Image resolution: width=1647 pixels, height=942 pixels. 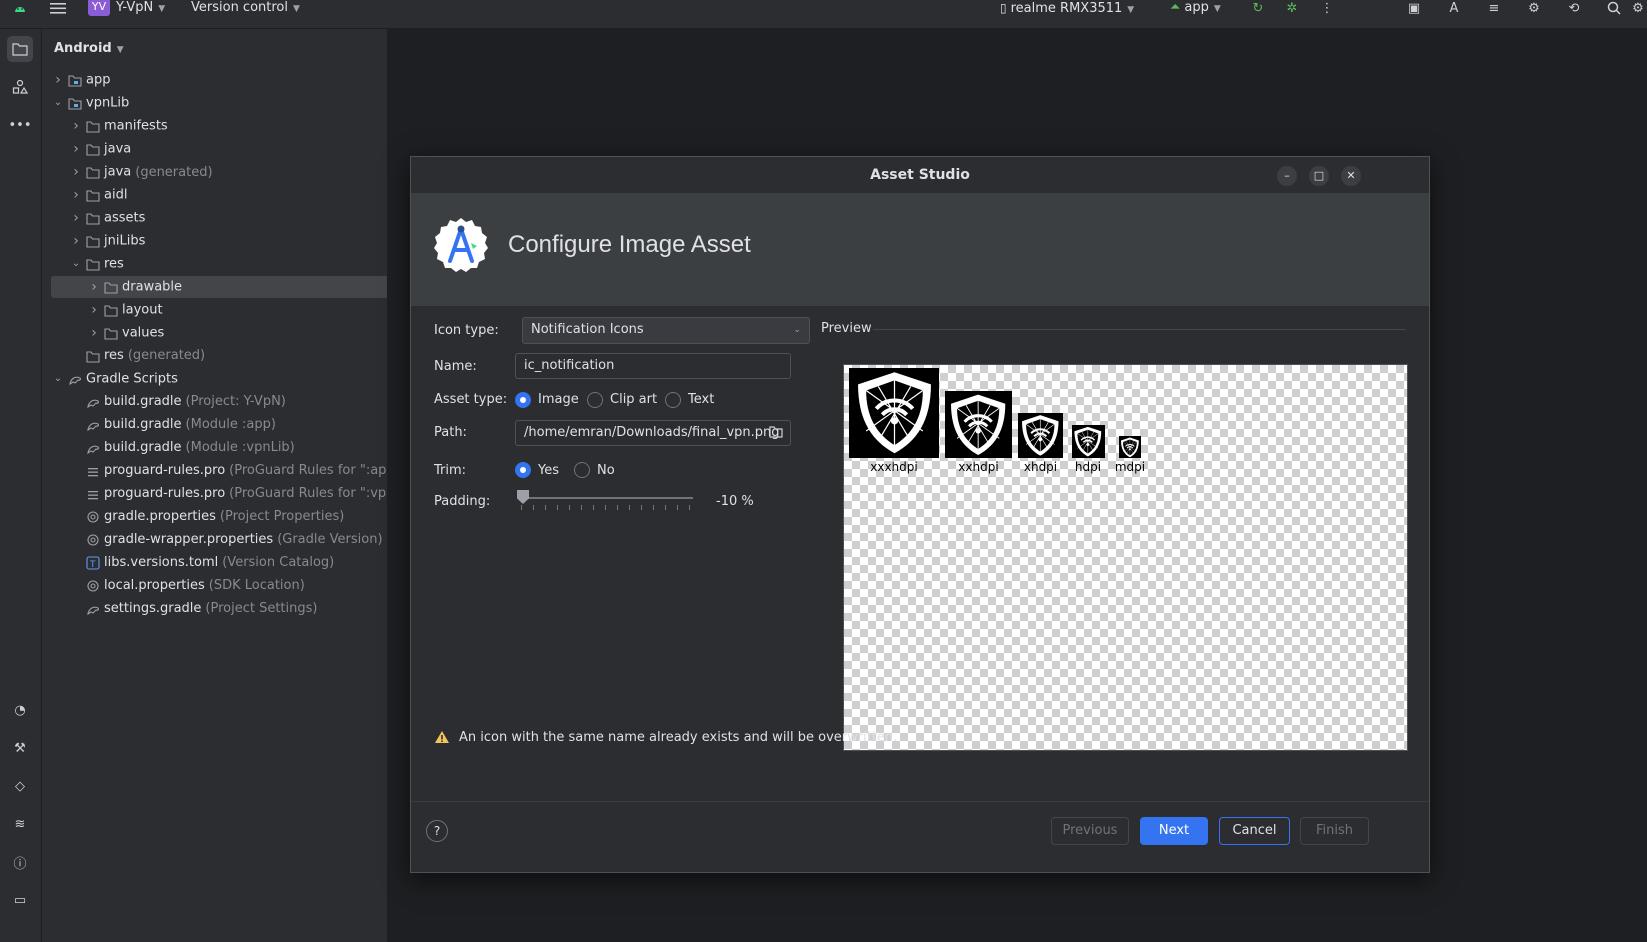 What do you see at coordinates (214, 264) in the screenshot?
I see `tree-item: ⌄ res` at bounding box center [214, 264].